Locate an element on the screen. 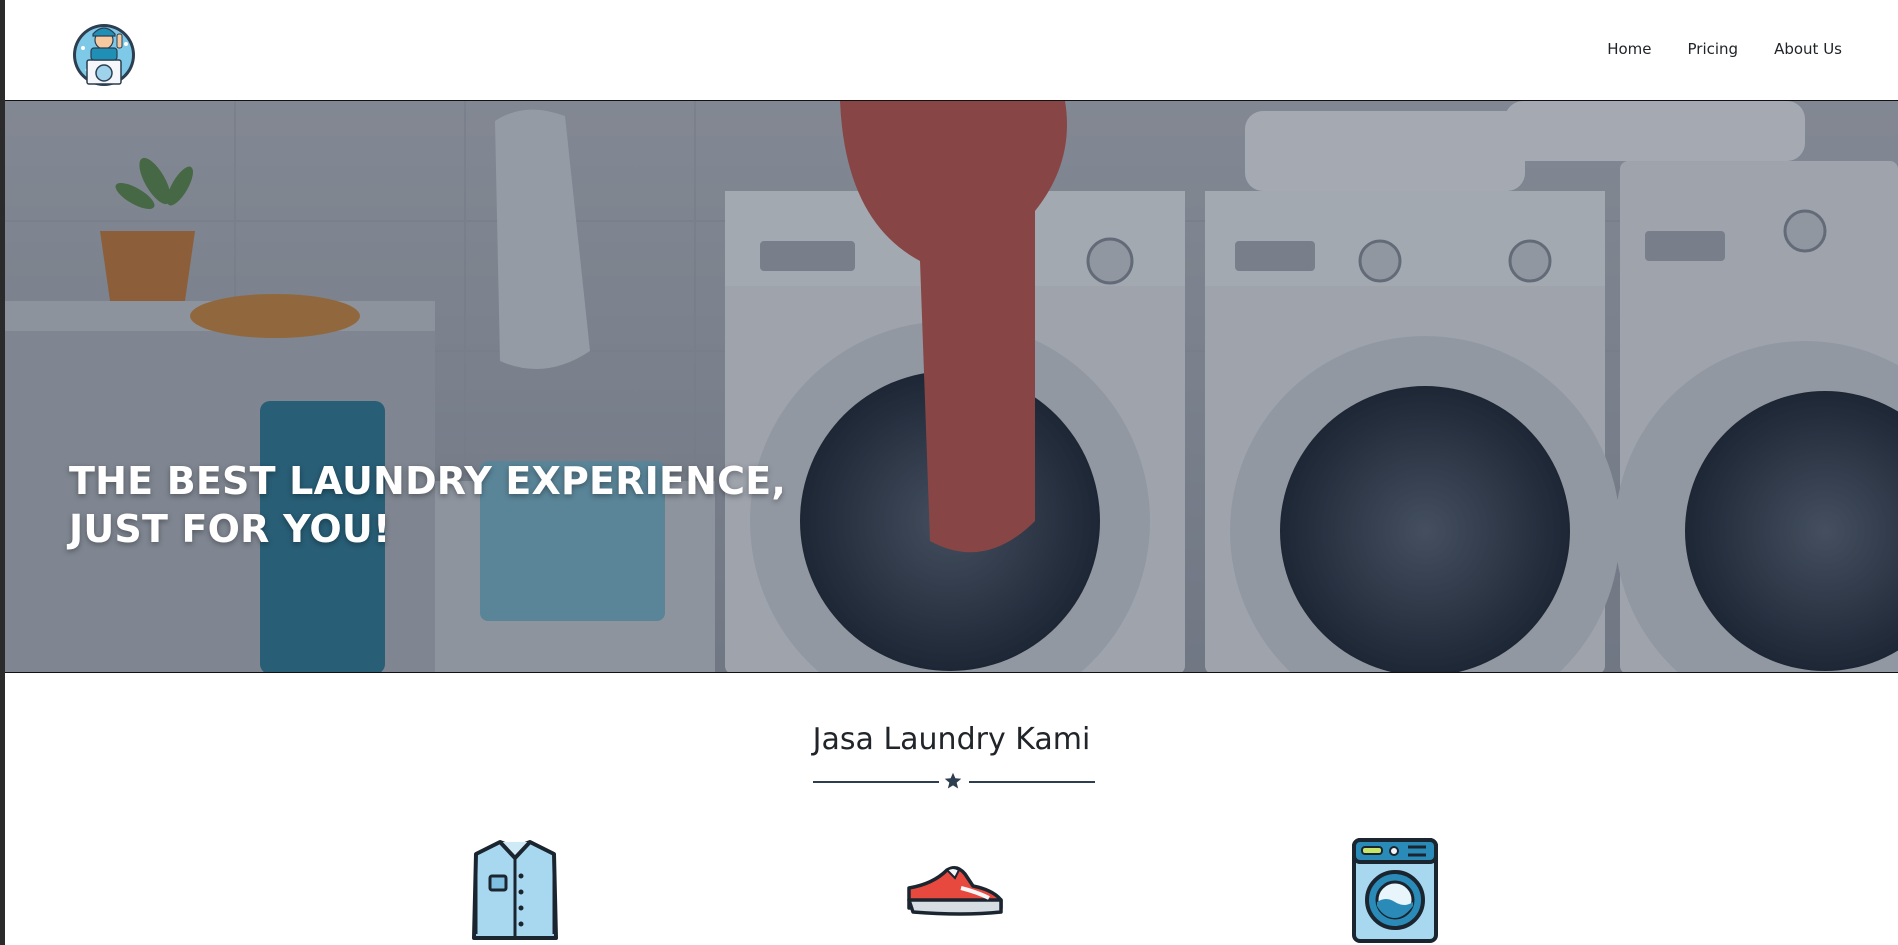 The height and width of the screenshot is (945, 1898). title-divider is located at coordinates (954, 781).